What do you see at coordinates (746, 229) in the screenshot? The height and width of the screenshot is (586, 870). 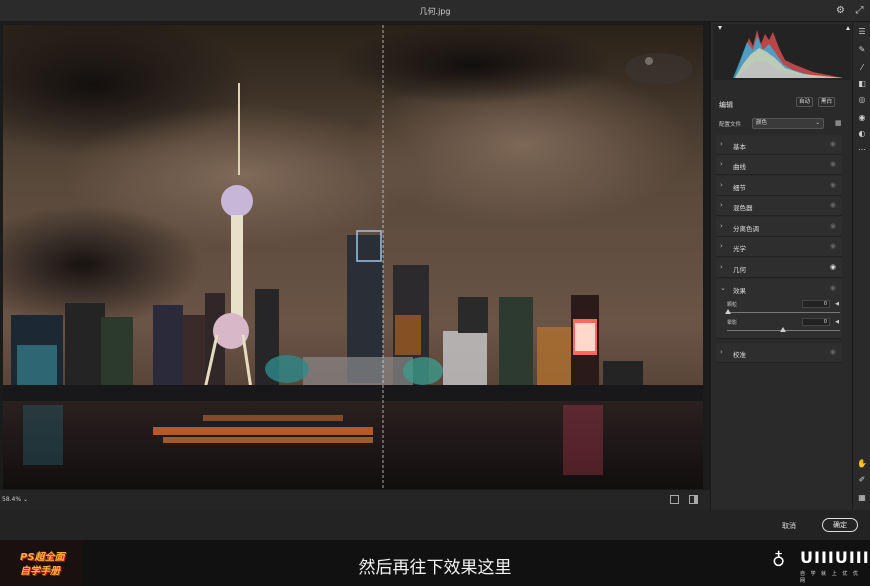 I see `section-label: 分离色调` at bounding box center [746, 229].